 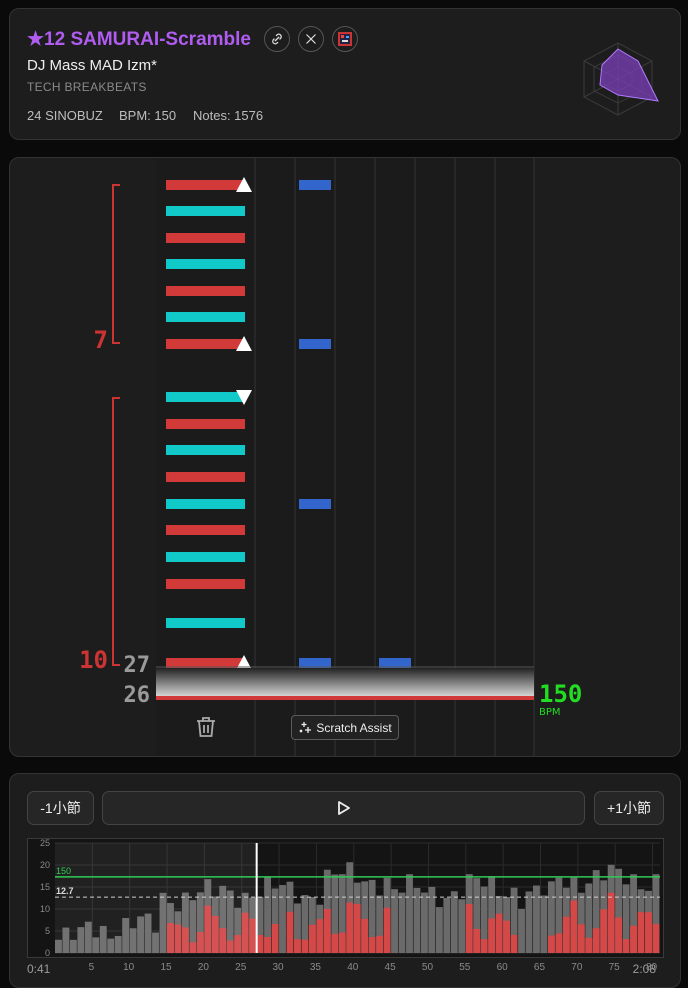 I want to click on measure-previous: 26, so click(x=137, y=695).